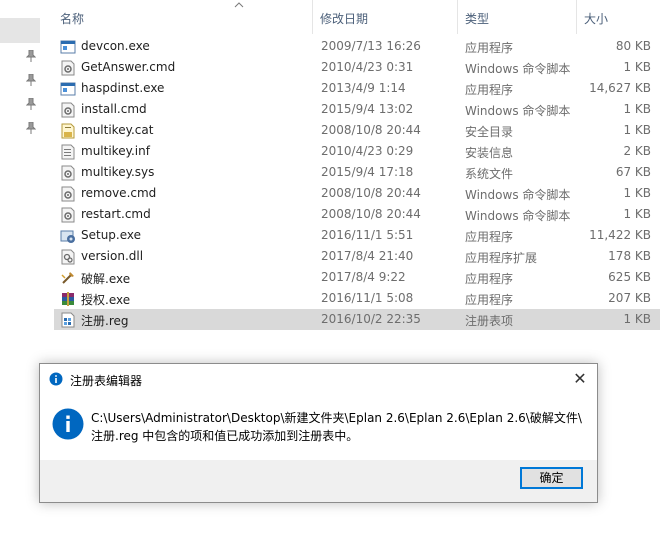  Describe the element at coordinates (68, 236) in the screenshot. I see `setup-icon` at that location.